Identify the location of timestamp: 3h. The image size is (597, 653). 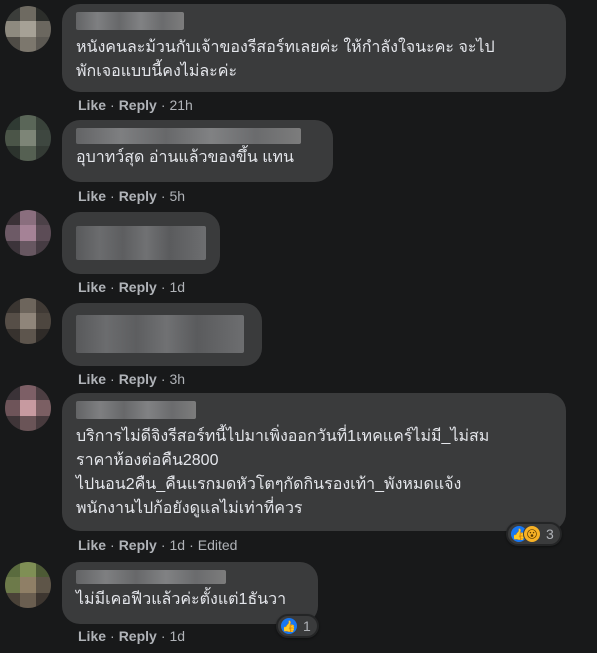
(177, 379).